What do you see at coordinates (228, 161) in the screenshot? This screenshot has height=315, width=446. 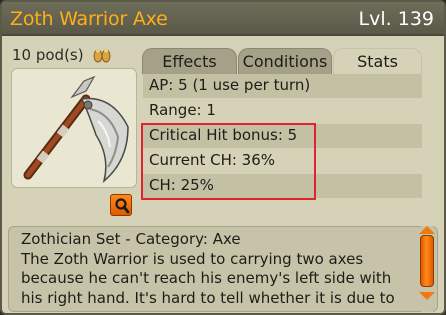 I see `highlight-box` at bounding box center [228, 161].